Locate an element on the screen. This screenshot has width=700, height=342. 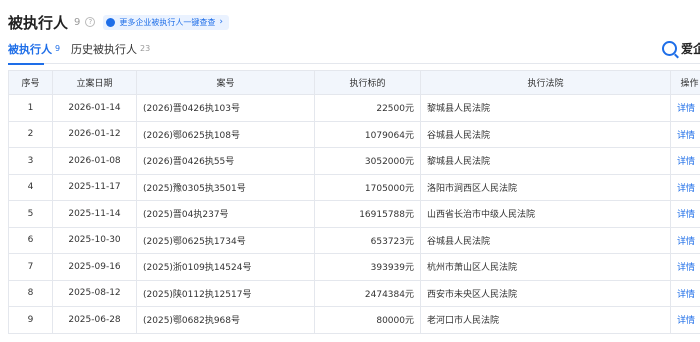
cell-index: 2 is located at coordinates (30, 134).